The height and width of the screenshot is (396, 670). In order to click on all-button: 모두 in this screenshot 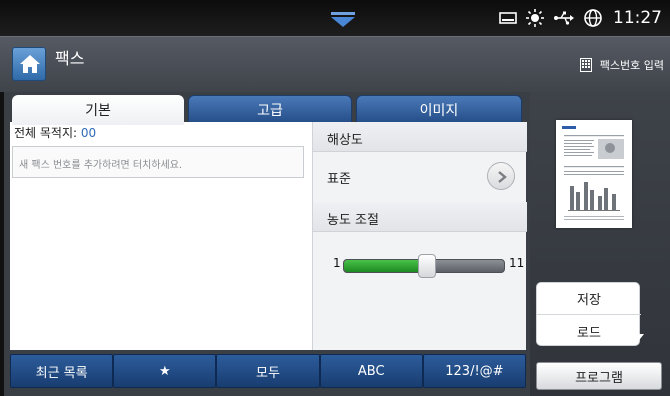, I will do `click(268, 371)`.